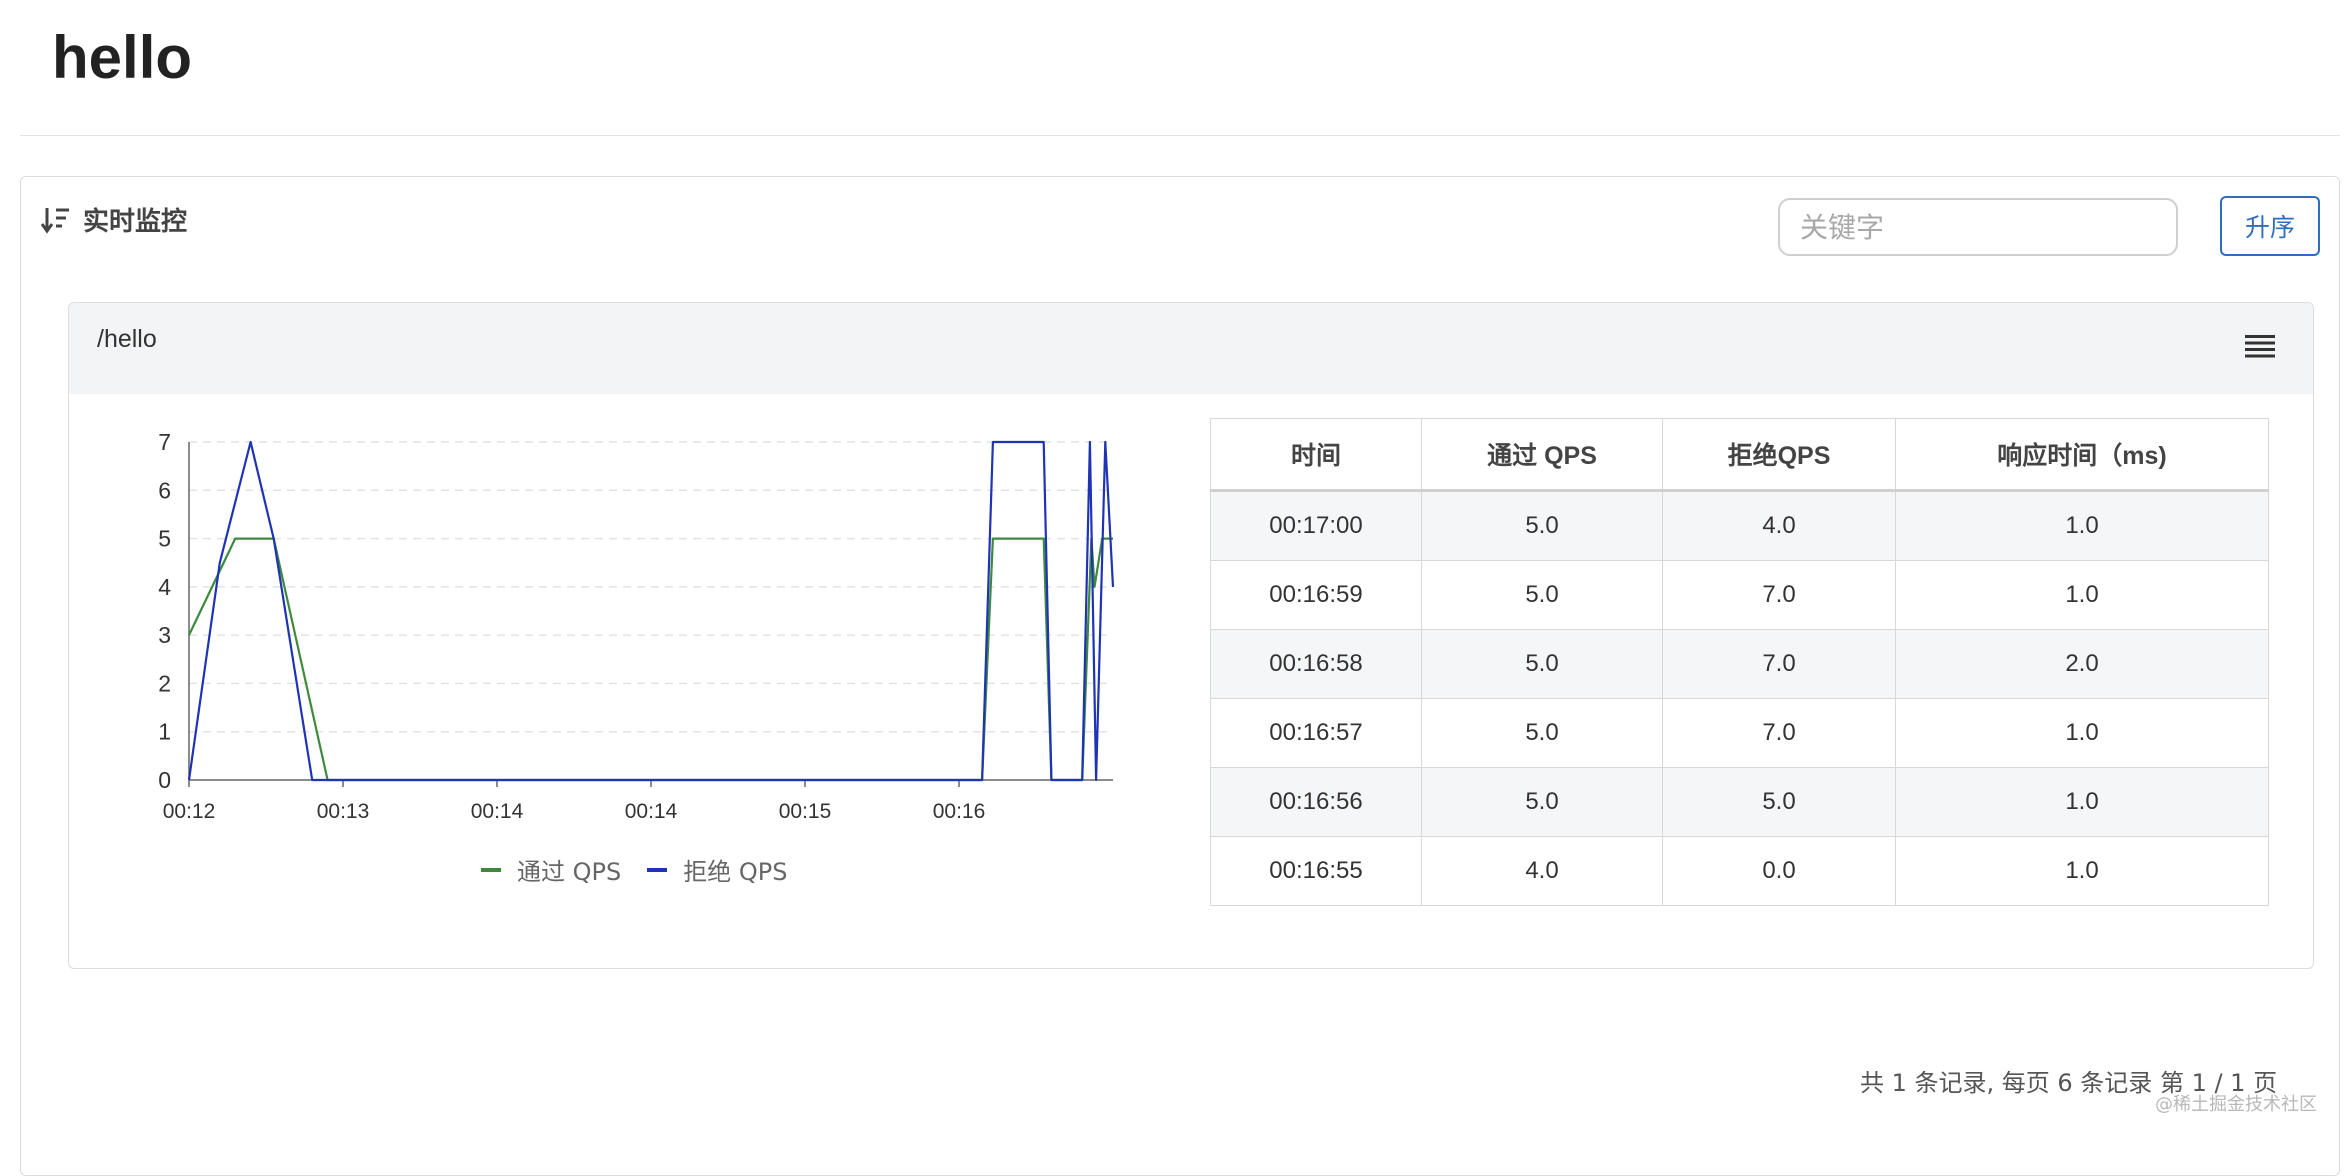  Describe the element at coordinates (1316, 871) in the screenshot. I see `cell-time: 00:16:55` at that location.